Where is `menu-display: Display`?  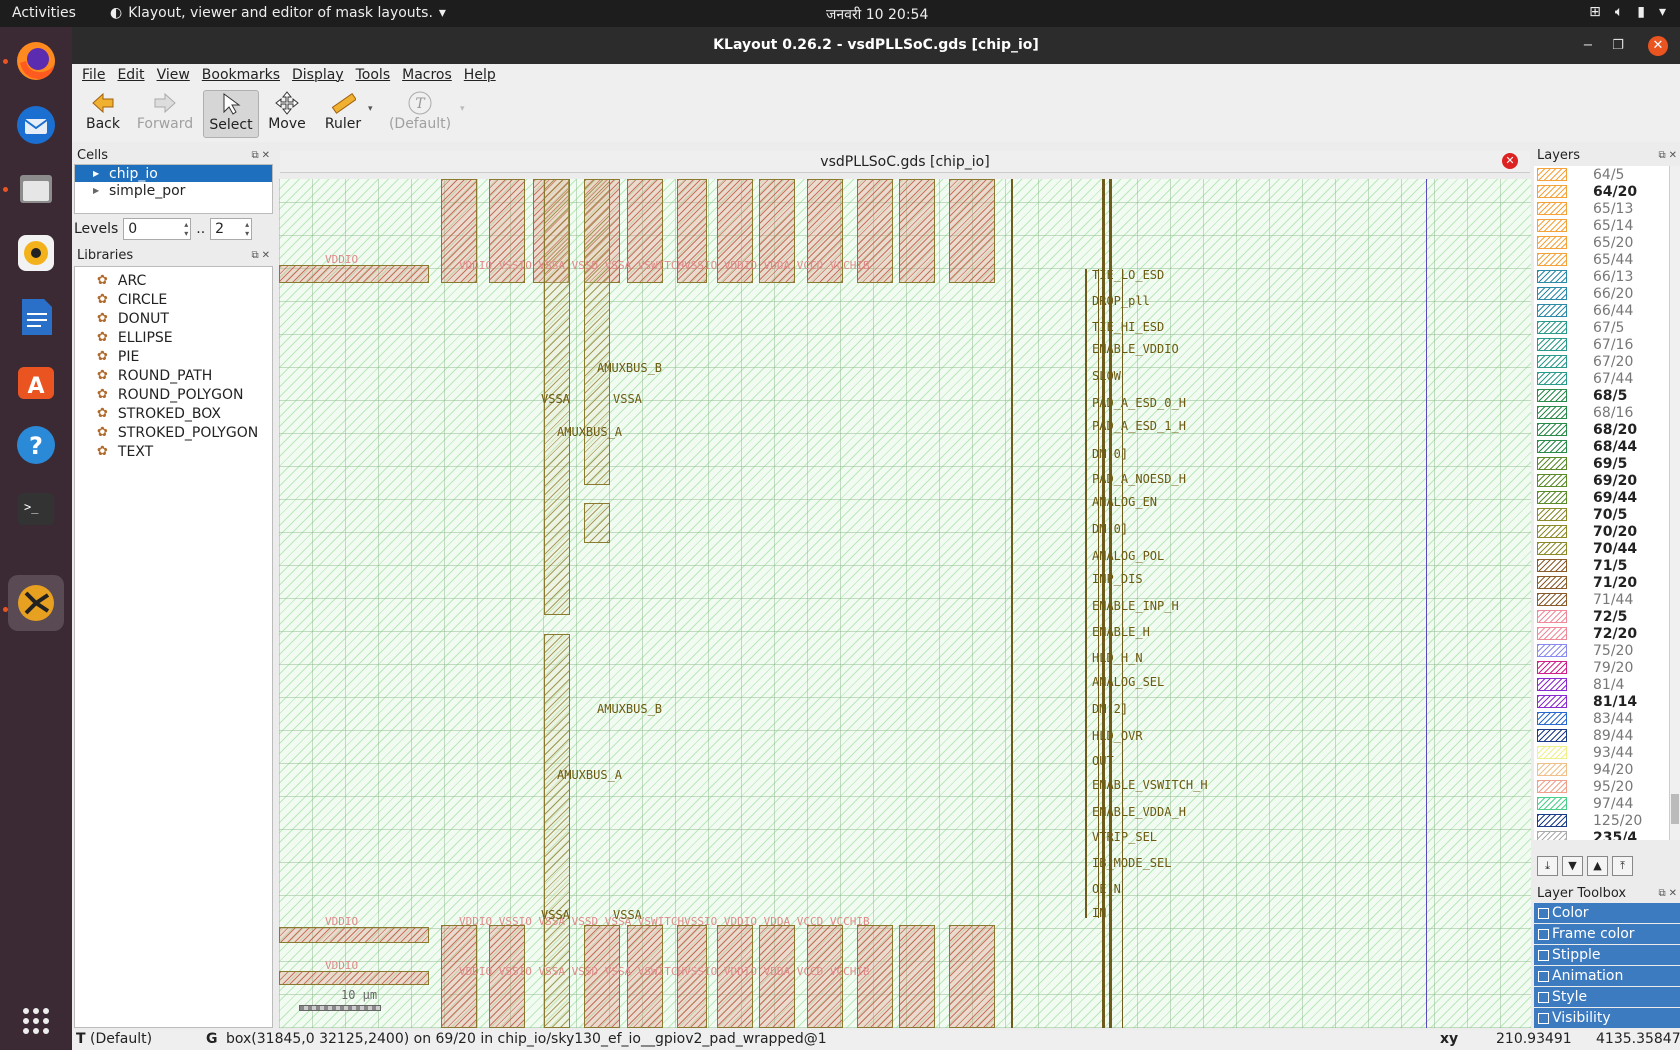 menu-display: Display is located at coordinates (318, 75).